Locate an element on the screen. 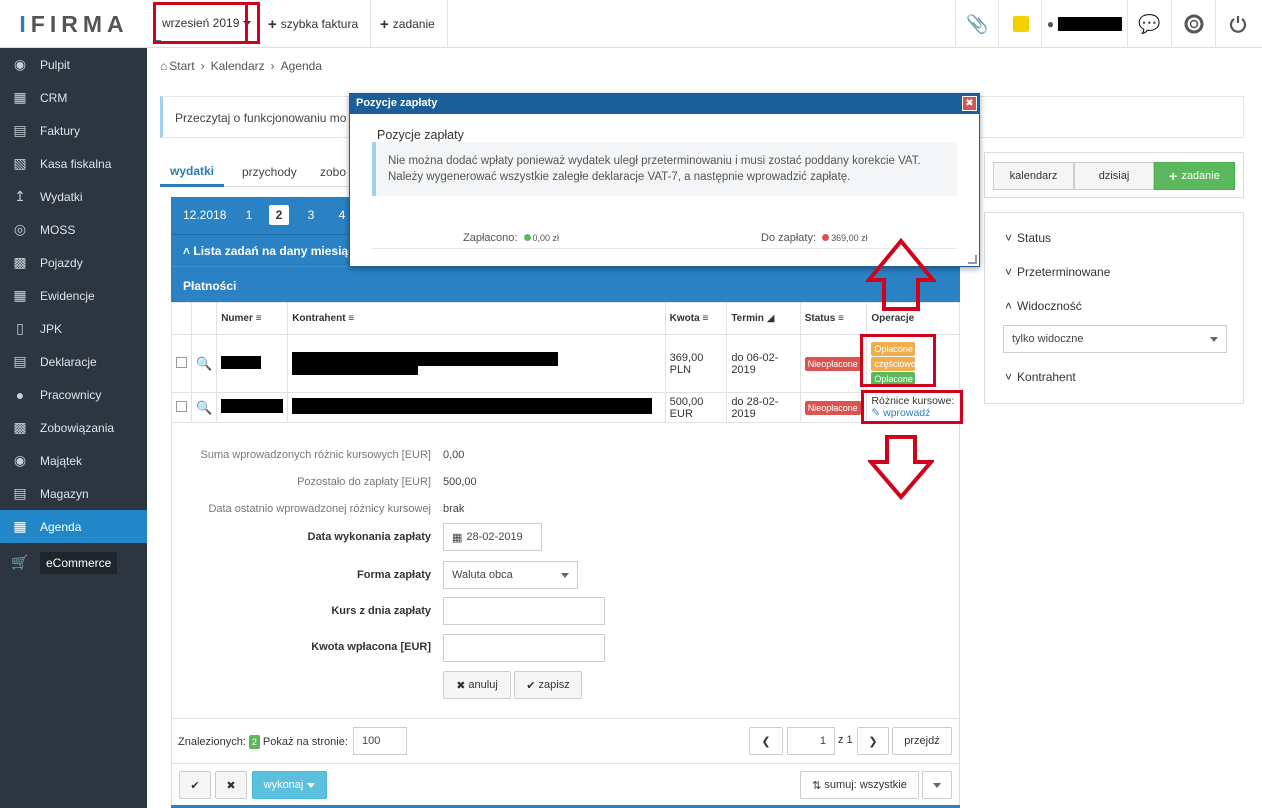 This screenshot has height=808, width=1262. header-amount: Kwota ≡ is located at coordinates (696, 318).